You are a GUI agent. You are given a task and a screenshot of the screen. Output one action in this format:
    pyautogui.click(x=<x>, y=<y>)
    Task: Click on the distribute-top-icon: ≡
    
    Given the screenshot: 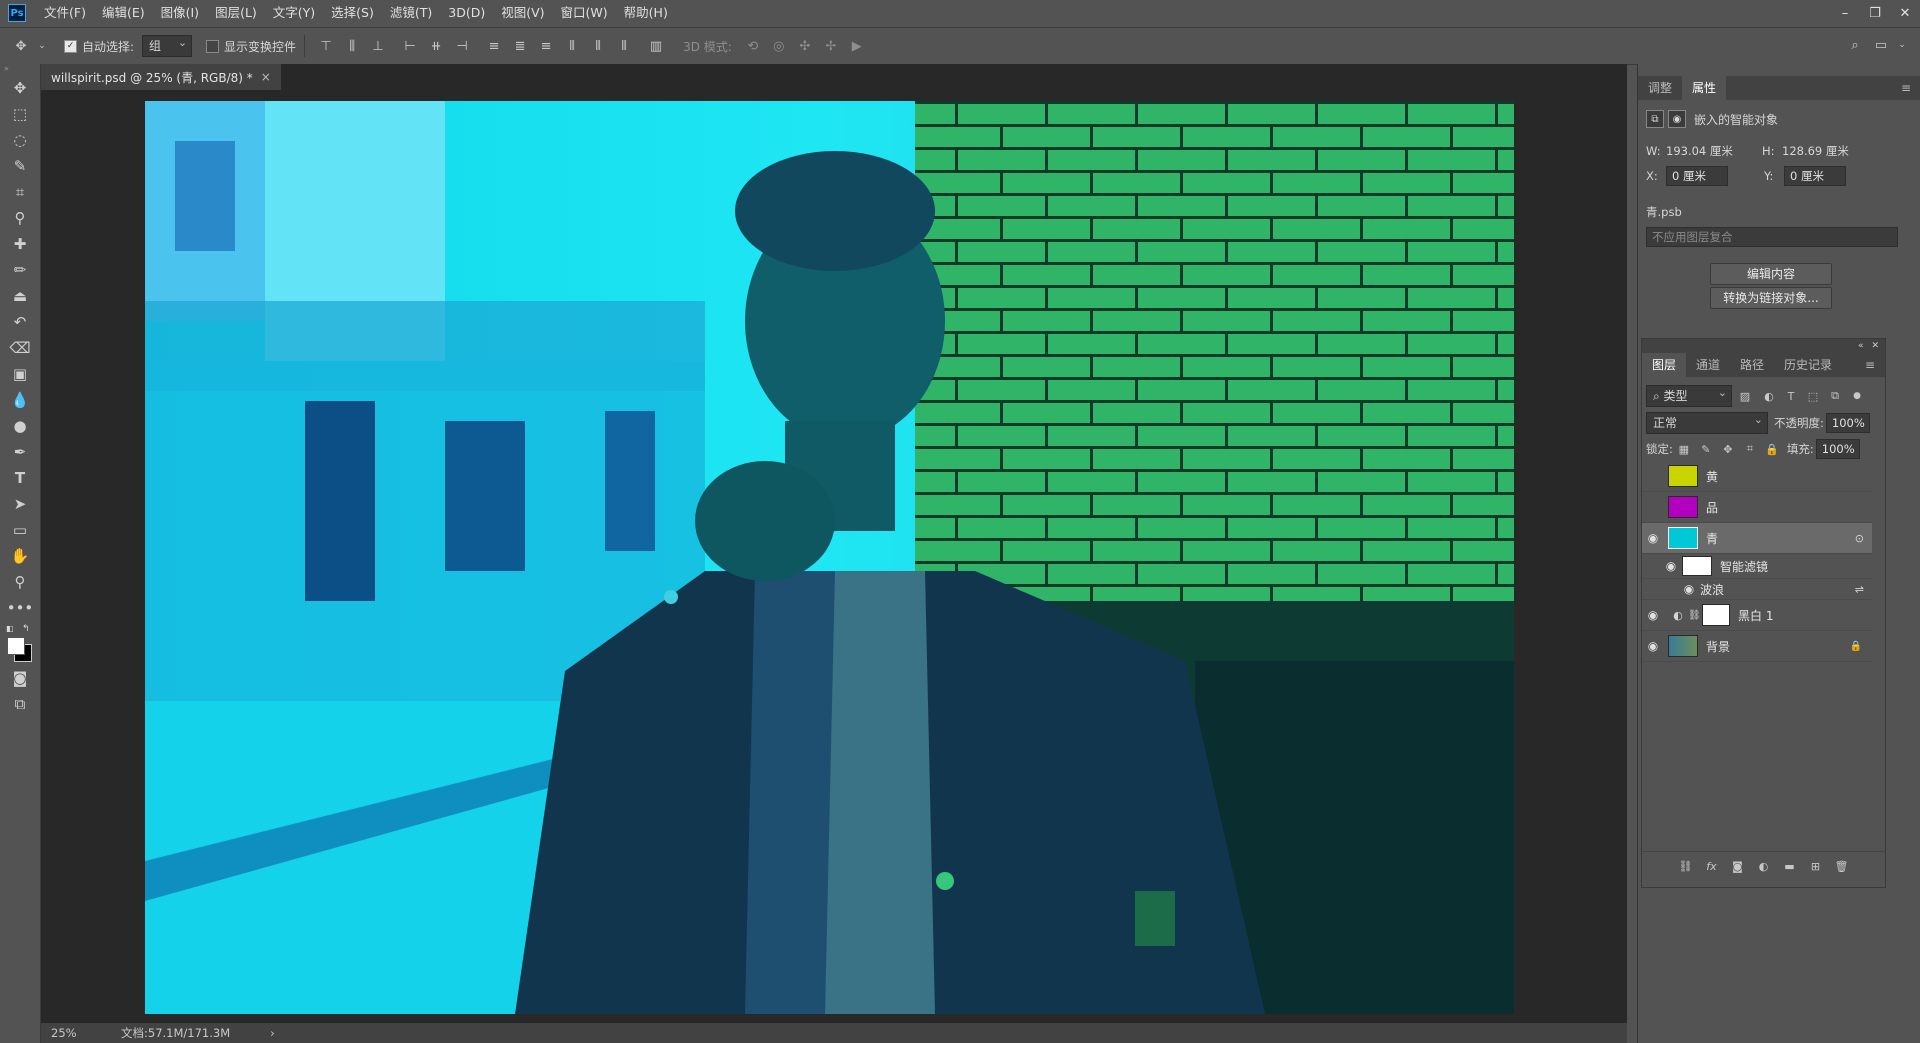 What is the action you would take?
    pyautogui.click(x=494, y=46)
    